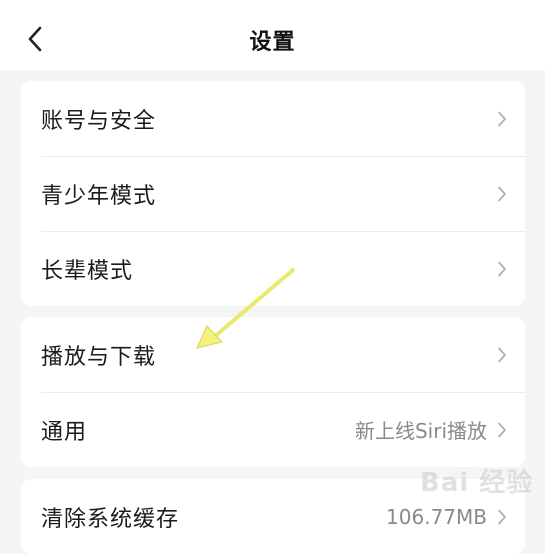 The width and height of the screenshot is (545, 554). What do you see at coordinates (272, 42) in the screenshot?
I see `page-title: 设置` at bounding box center [272, 42].